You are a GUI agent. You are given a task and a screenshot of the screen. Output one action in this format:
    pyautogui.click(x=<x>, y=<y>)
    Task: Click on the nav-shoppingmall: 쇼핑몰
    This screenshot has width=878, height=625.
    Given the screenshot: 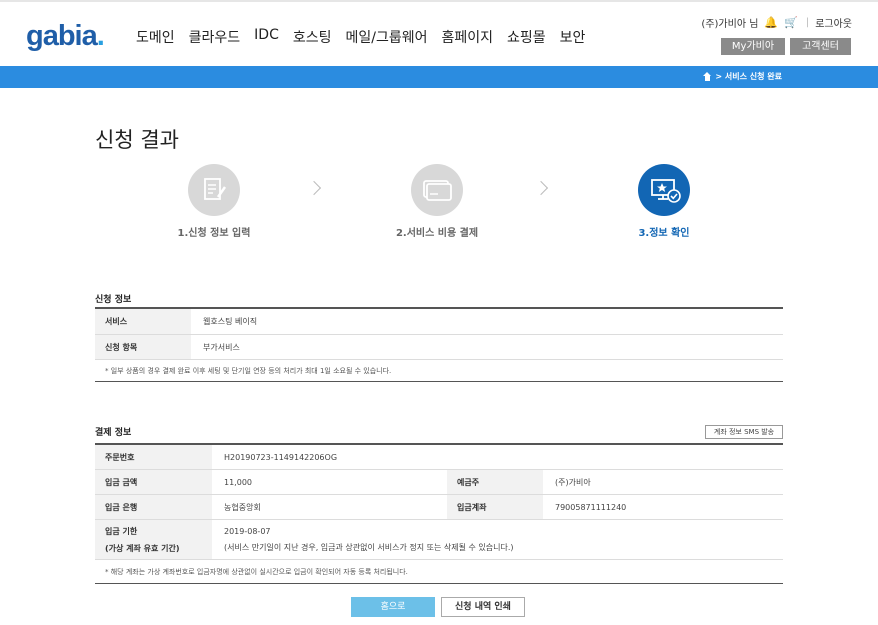 What is the action you would take?
    pyautogui.click(x=526, y=37)
    